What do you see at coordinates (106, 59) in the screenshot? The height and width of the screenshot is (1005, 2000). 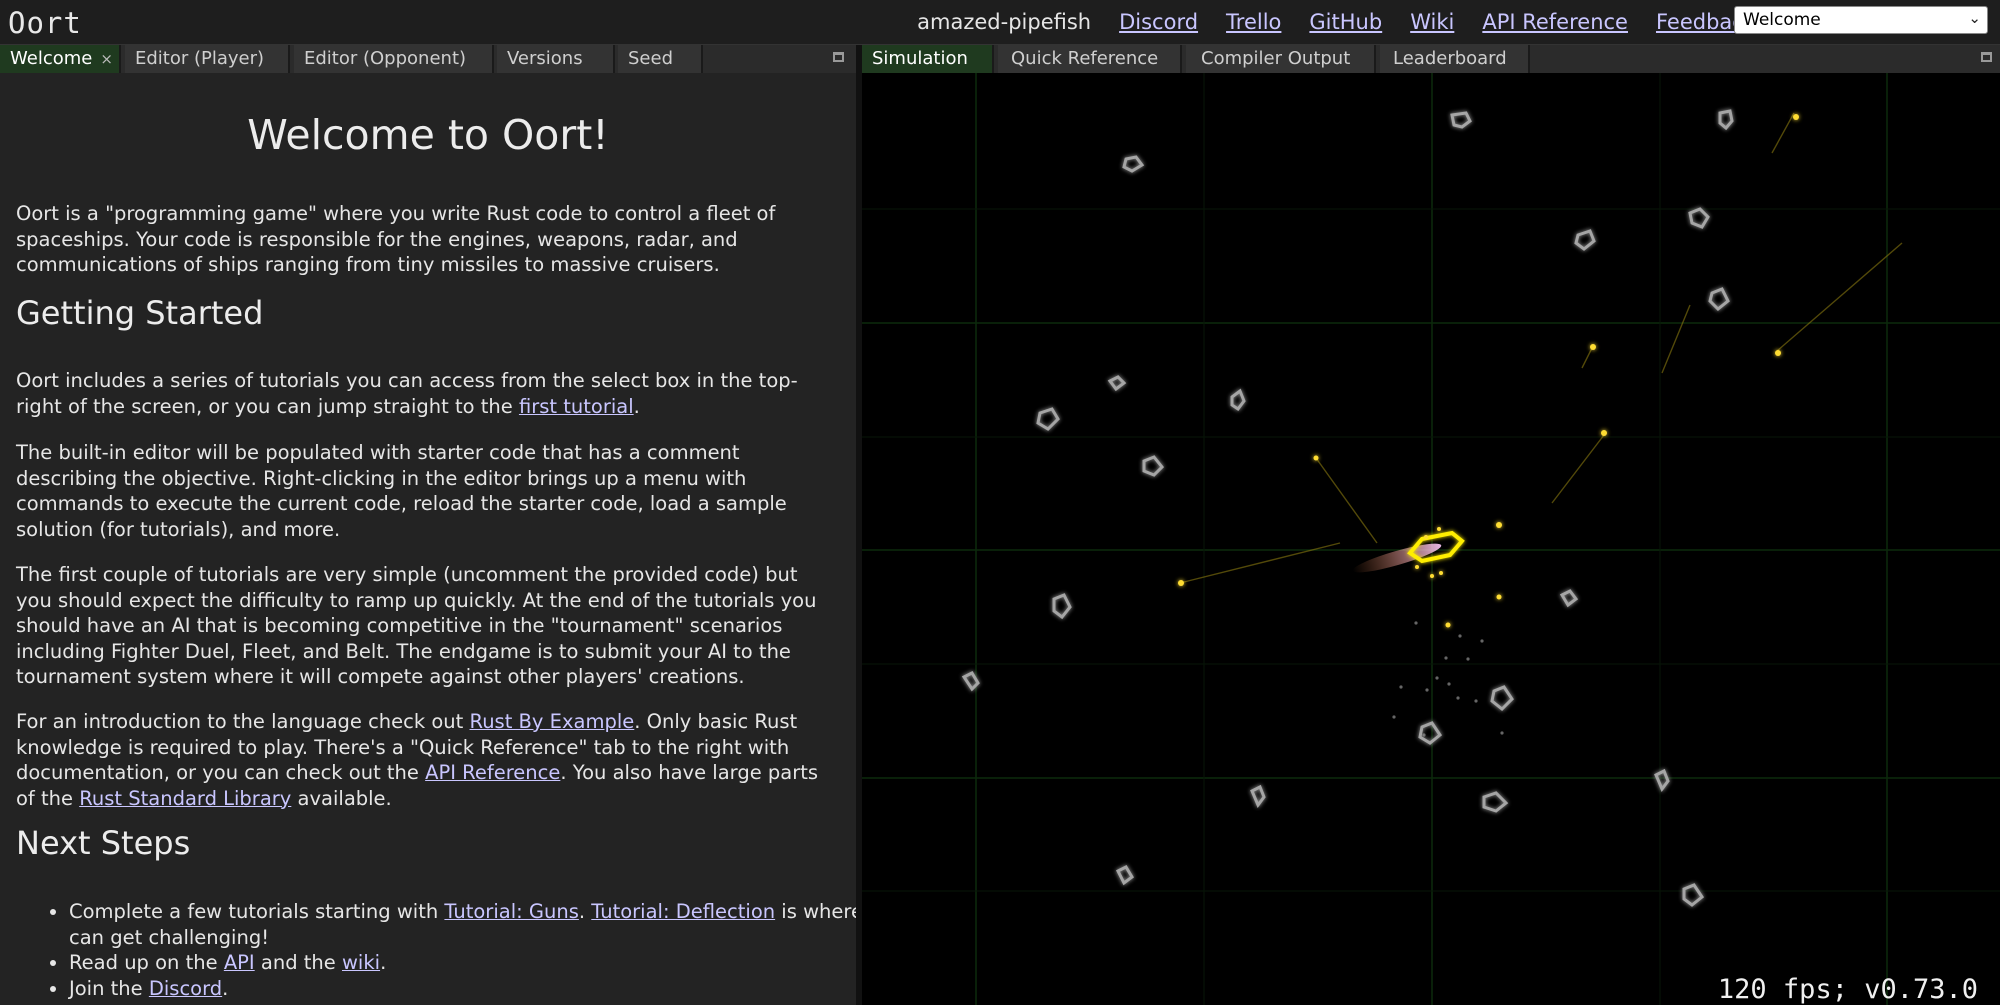 I see `close-icon: ×` at bounding box center [106, 59].